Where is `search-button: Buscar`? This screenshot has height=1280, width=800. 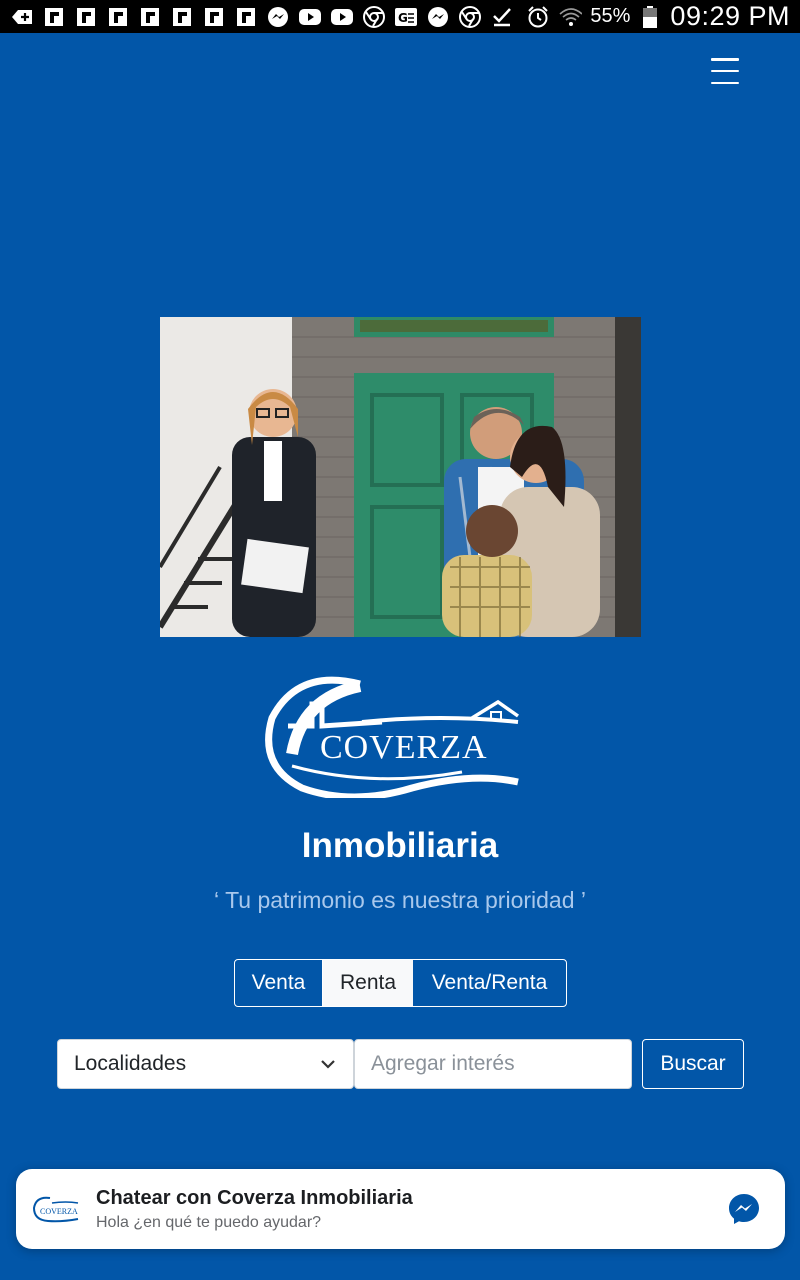 search-button: Buscar is located at coordinates (693, 1064).